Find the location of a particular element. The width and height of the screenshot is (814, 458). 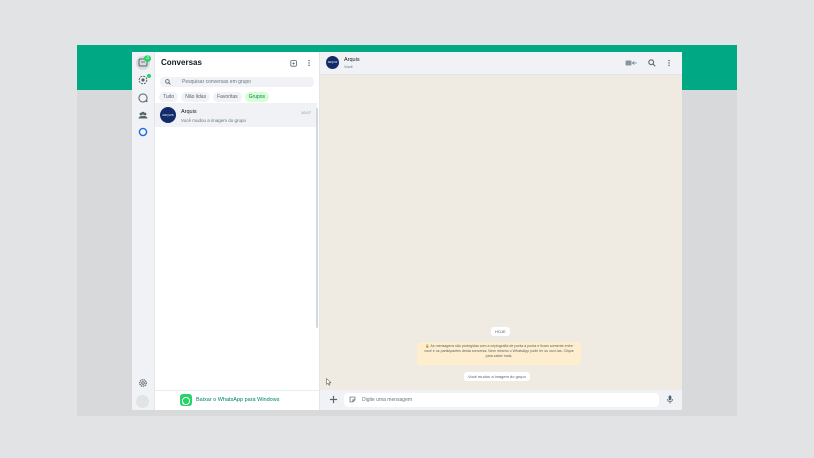

message-input is located at coordinates (502, 400).